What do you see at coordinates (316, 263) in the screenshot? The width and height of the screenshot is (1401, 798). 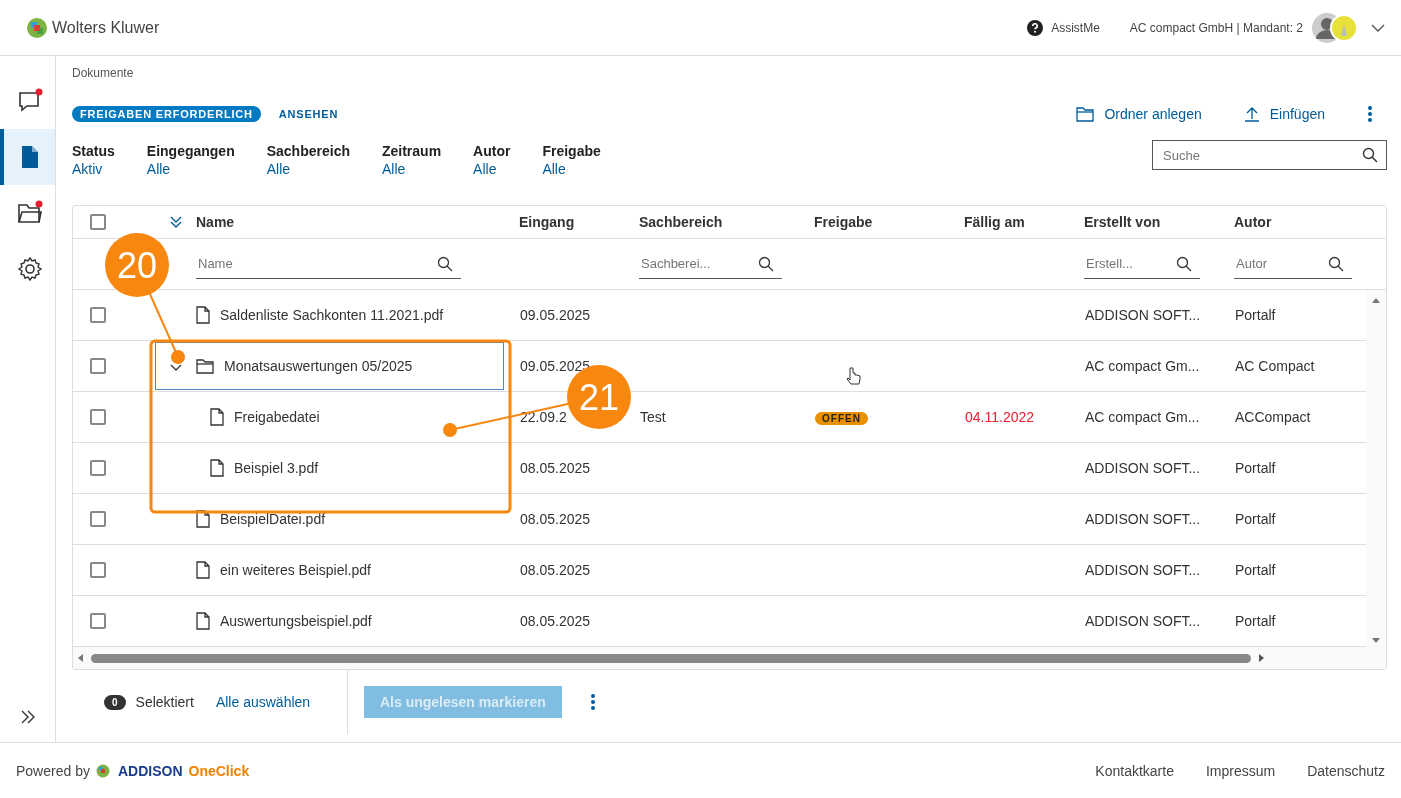 I see `column-filter-field: Name` at bounding box center [316, 263].